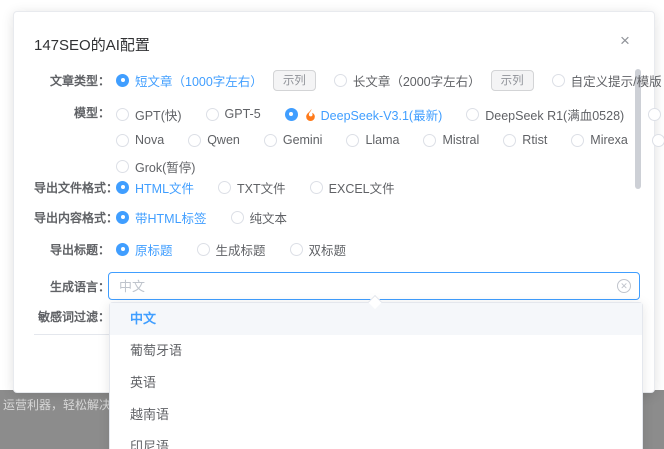 This screenshot has height=449, width=664. I want to click on radio-label: TXT文件, so click(261, 188).